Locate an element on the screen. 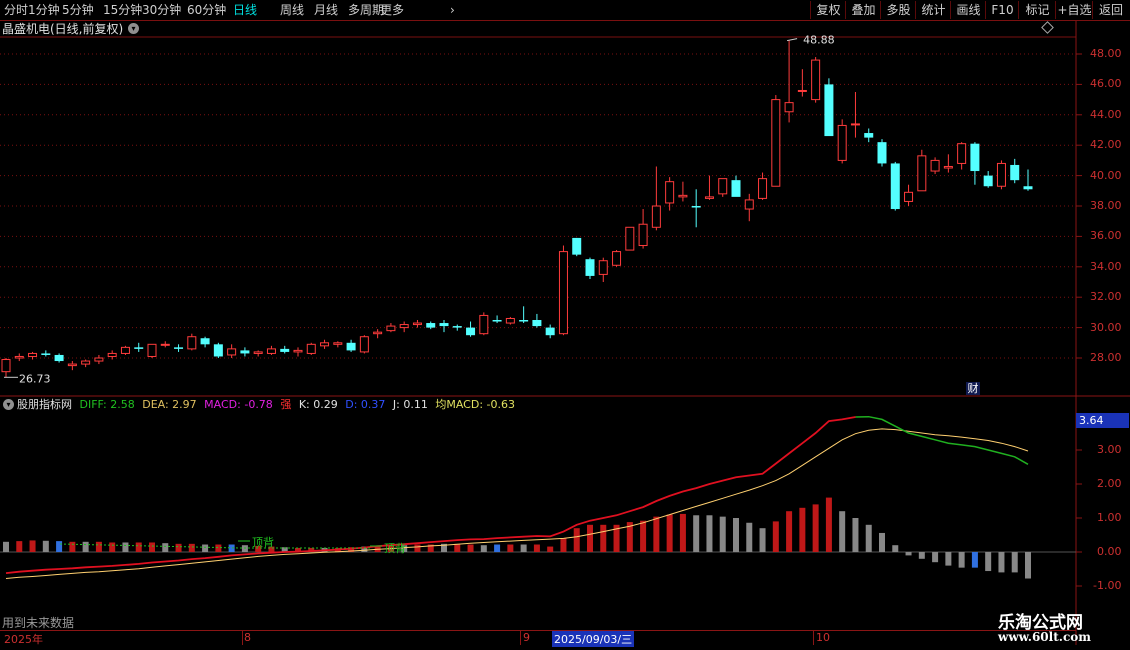  time-label-sep: 9 is located at coordinates (526, 637).